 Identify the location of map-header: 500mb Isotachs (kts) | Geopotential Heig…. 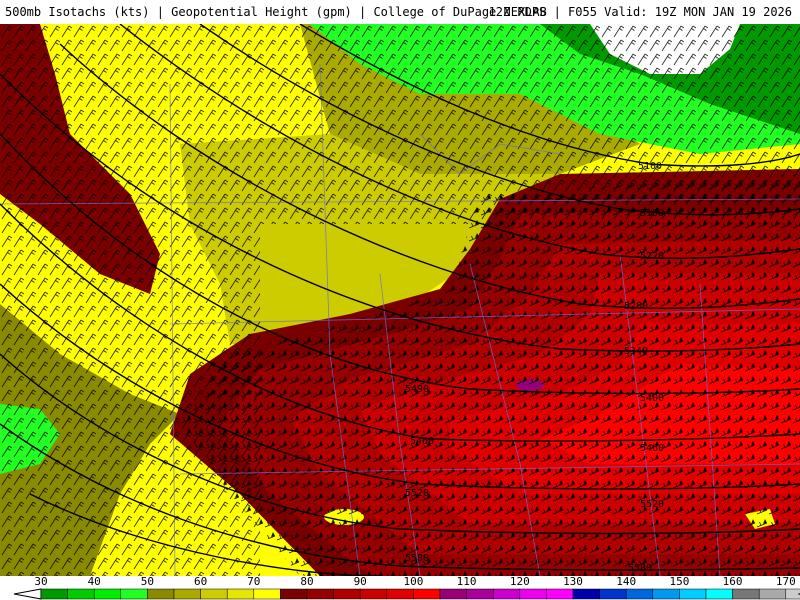
(400, 12).